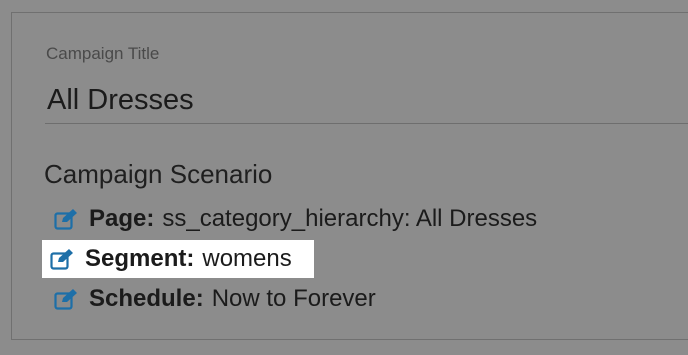 Image resolution: width=688 pixels, height=355 pixels. I want to click on scenario-item-schedule: Schedule: Now to Forever, so click(215, 299).